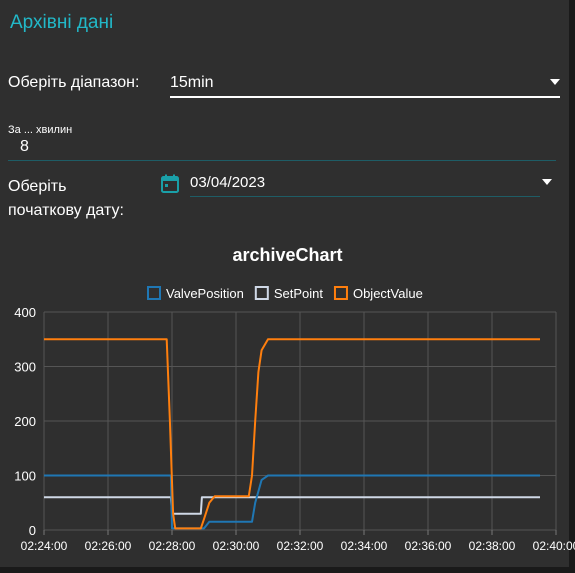 This screenshot has width=575, height=573. I want to click on x-tick-label: 02:34:00, so click(364, 546).